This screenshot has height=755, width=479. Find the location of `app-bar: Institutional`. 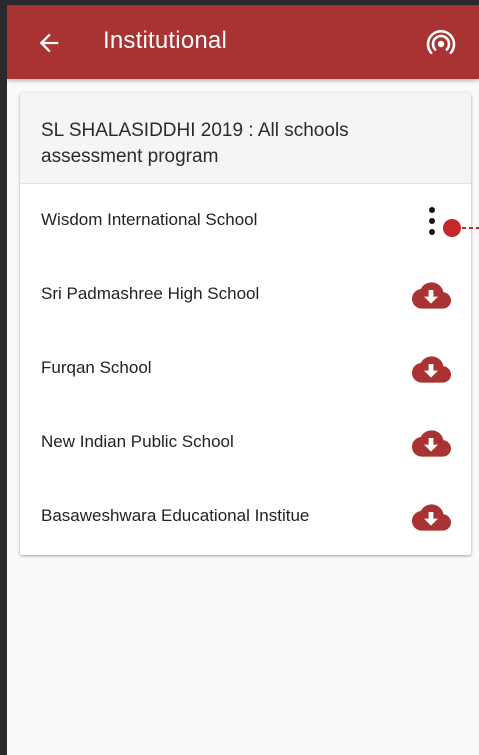

app-bar: Institutional is located at coordinates (243, 42).